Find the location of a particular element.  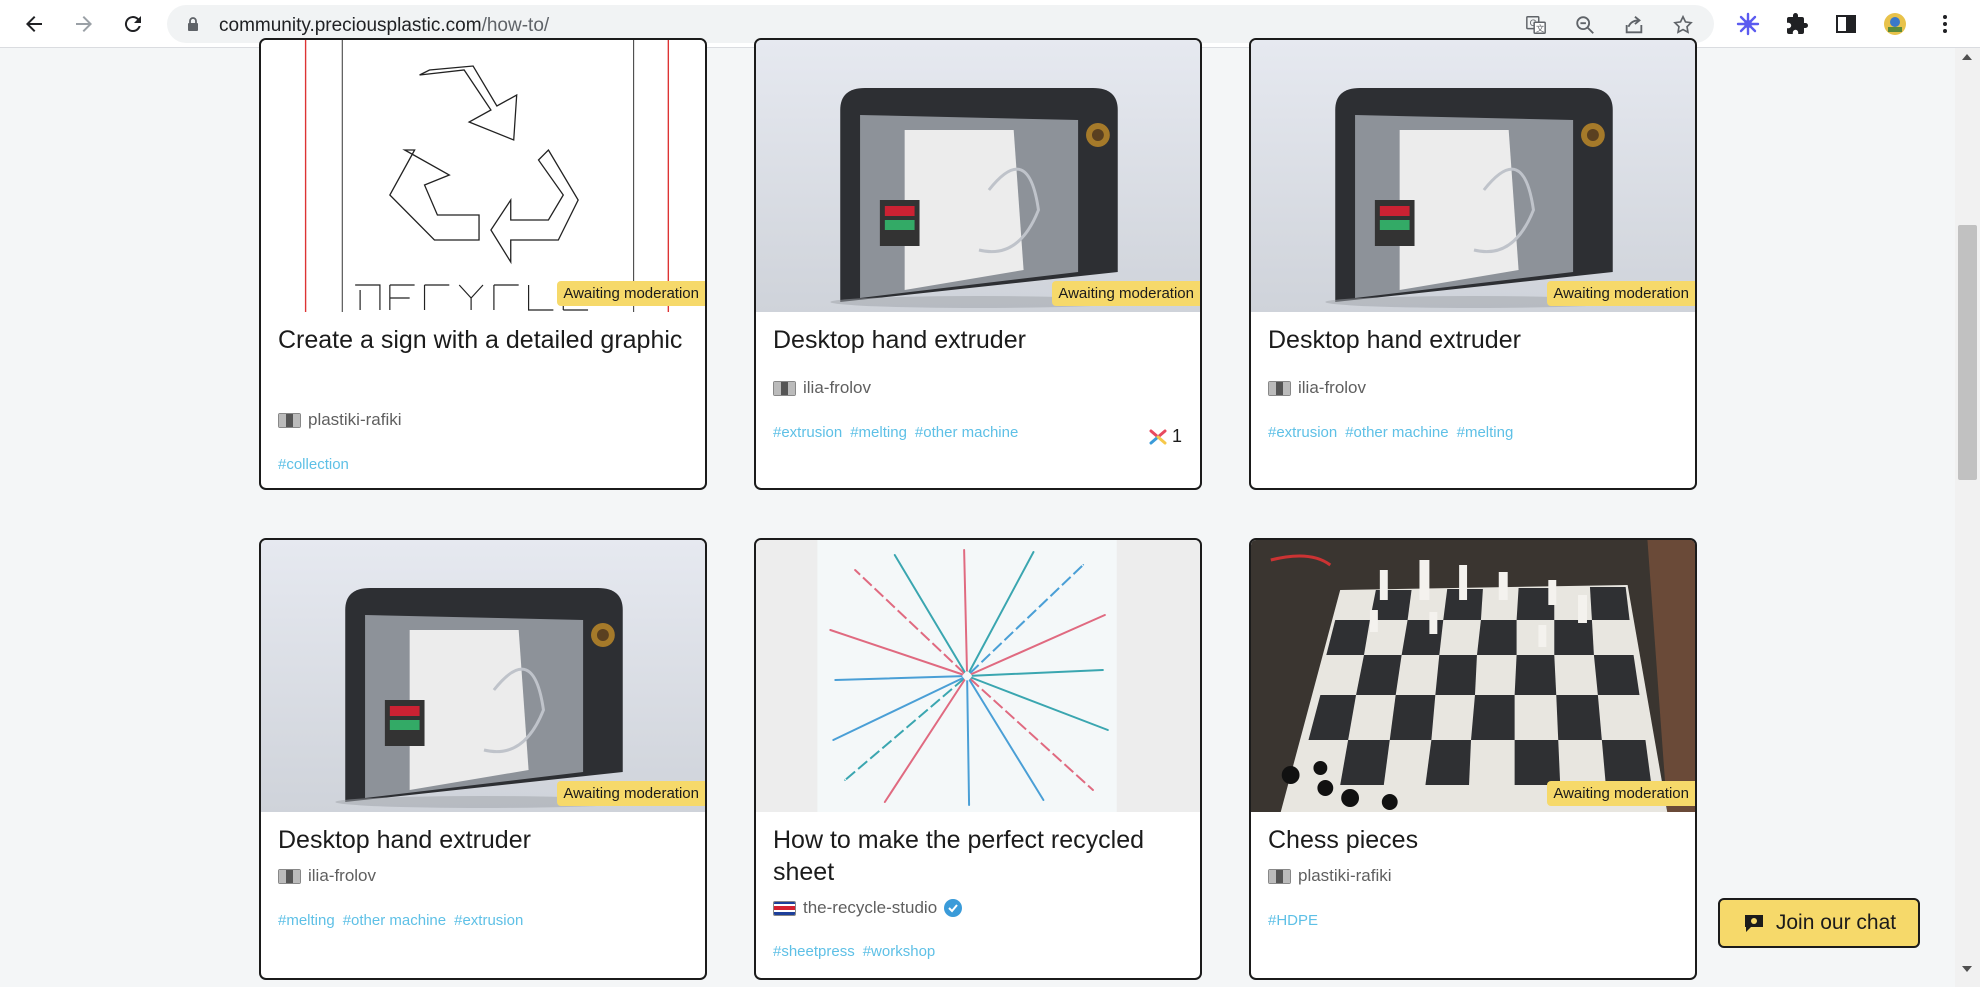

back-button is located at coordinates (34, 24).